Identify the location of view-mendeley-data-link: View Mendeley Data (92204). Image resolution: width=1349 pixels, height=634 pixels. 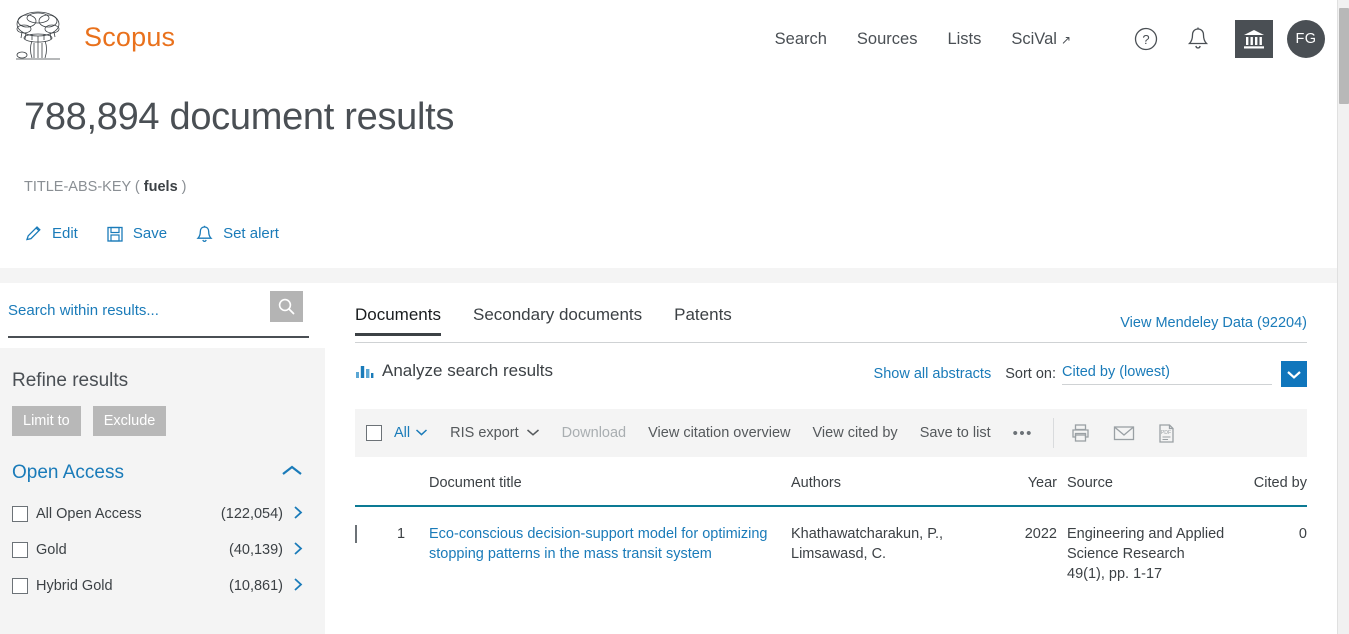
(1213, 323).